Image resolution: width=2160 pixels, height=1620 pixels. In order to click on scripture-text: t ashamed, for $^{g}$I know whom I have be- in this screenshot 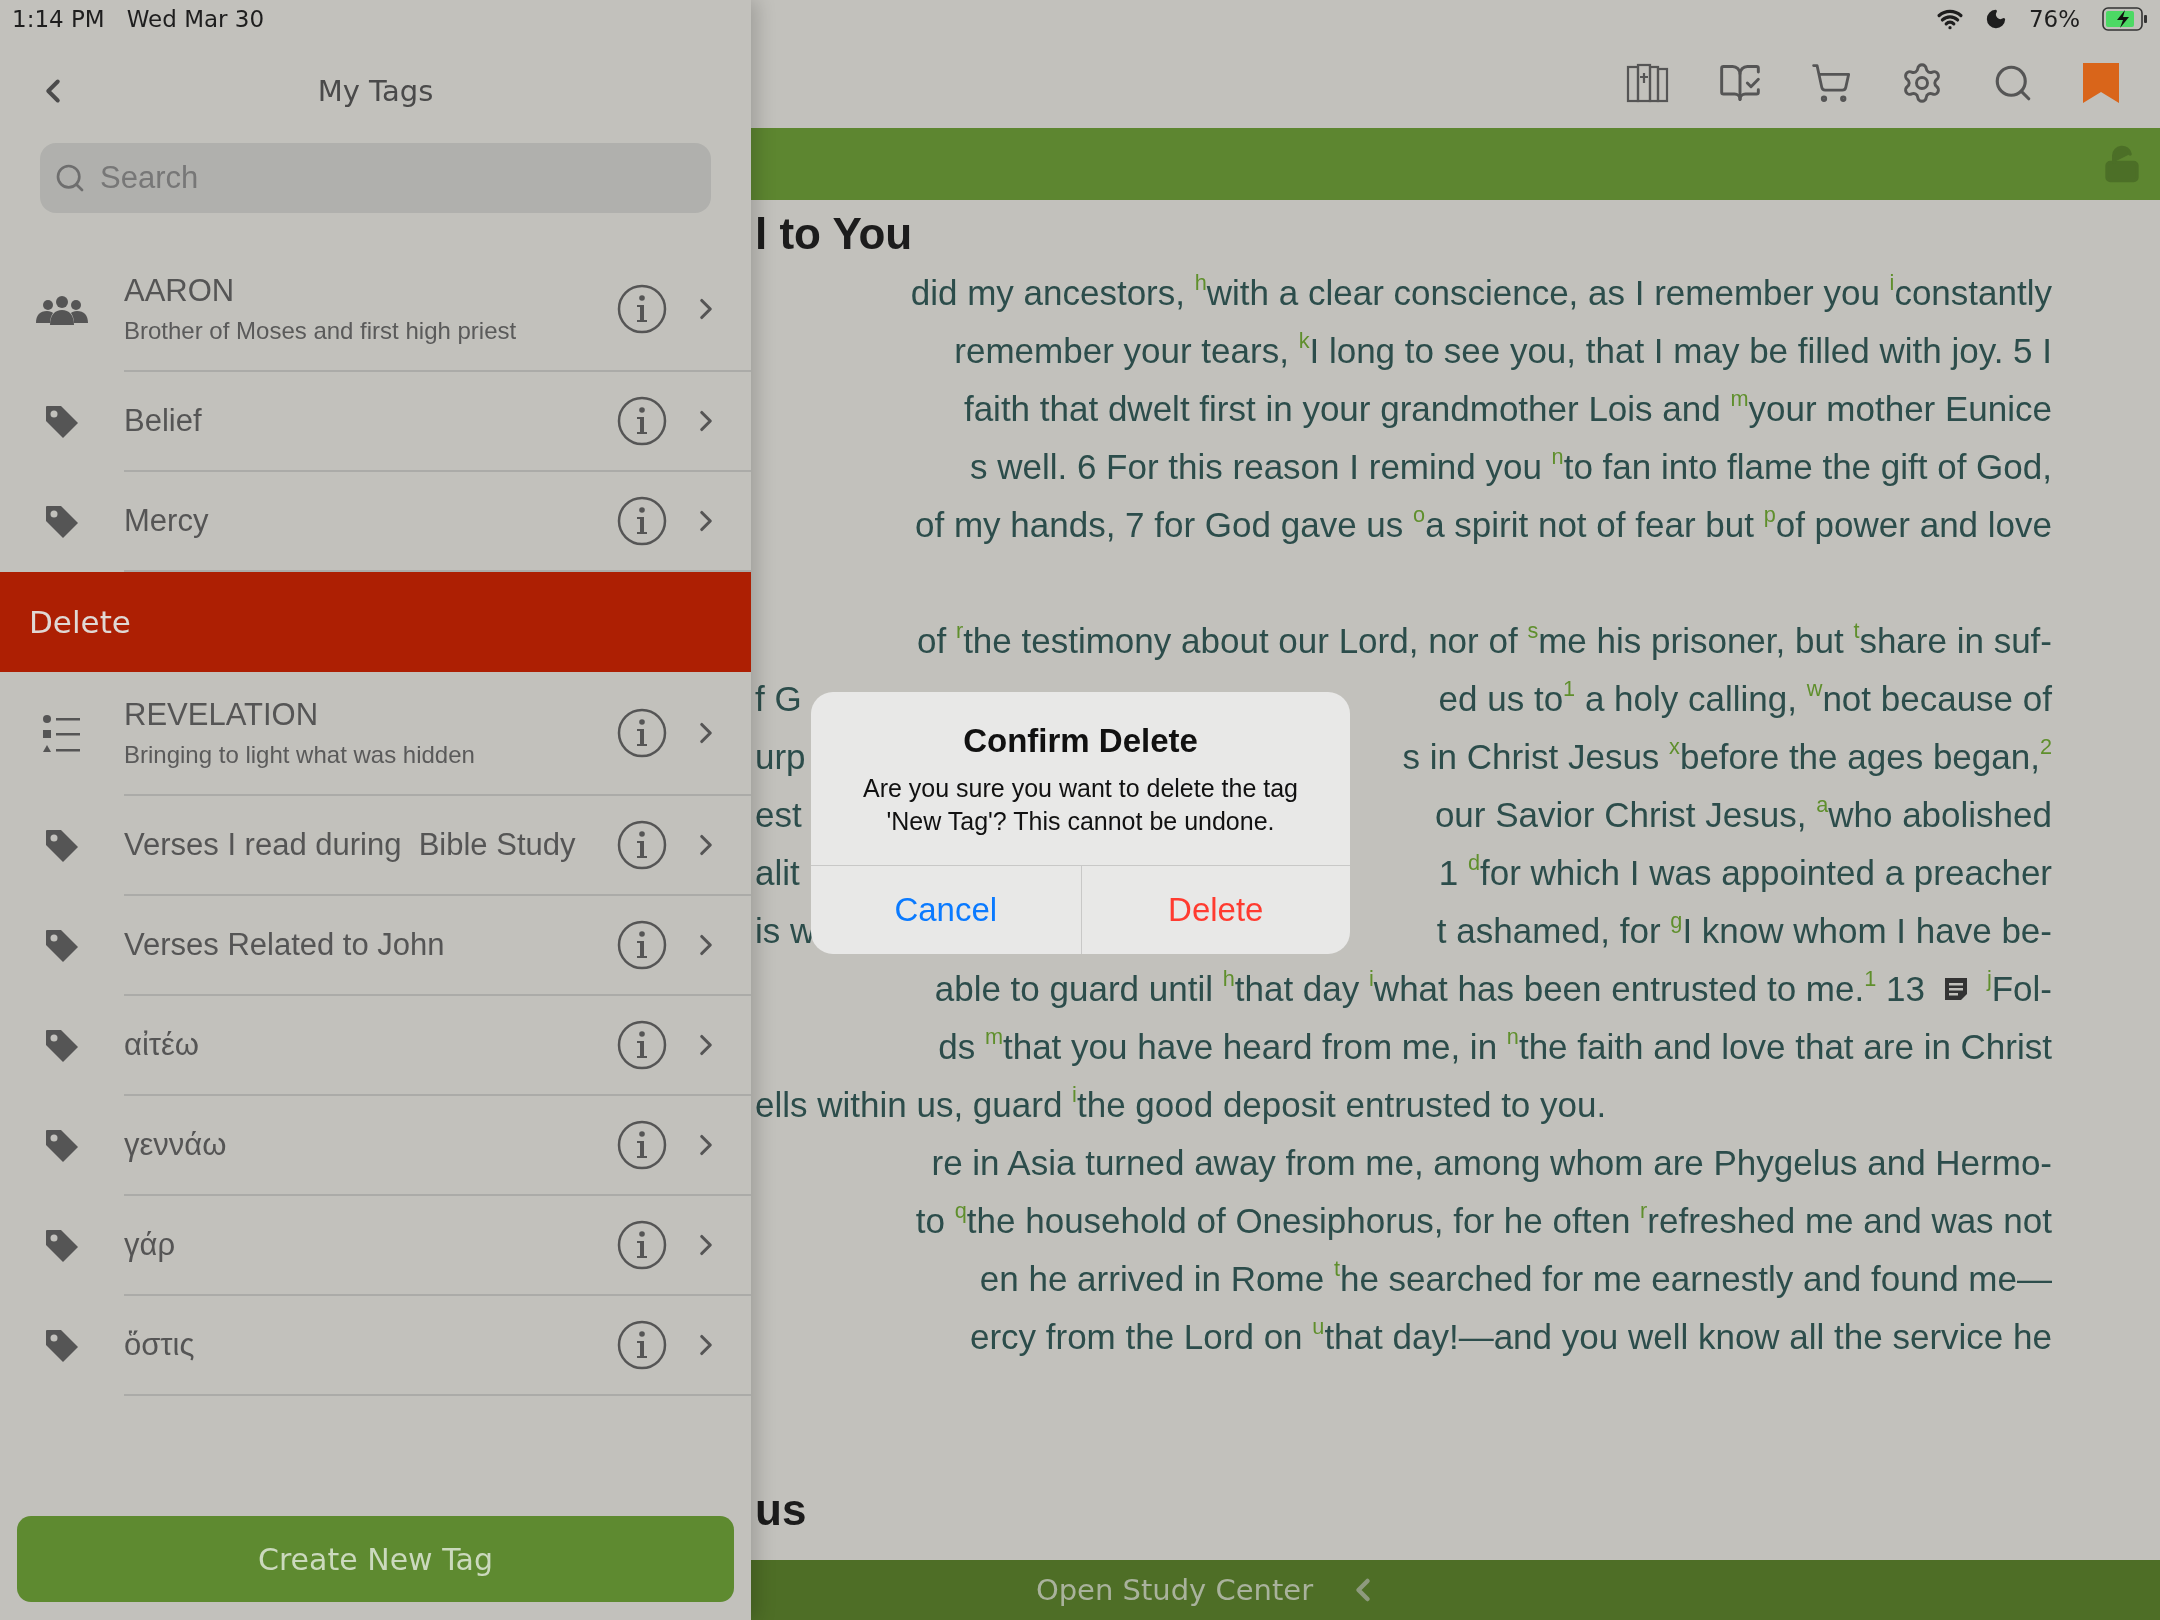, I will do `click(1744, 929)`.